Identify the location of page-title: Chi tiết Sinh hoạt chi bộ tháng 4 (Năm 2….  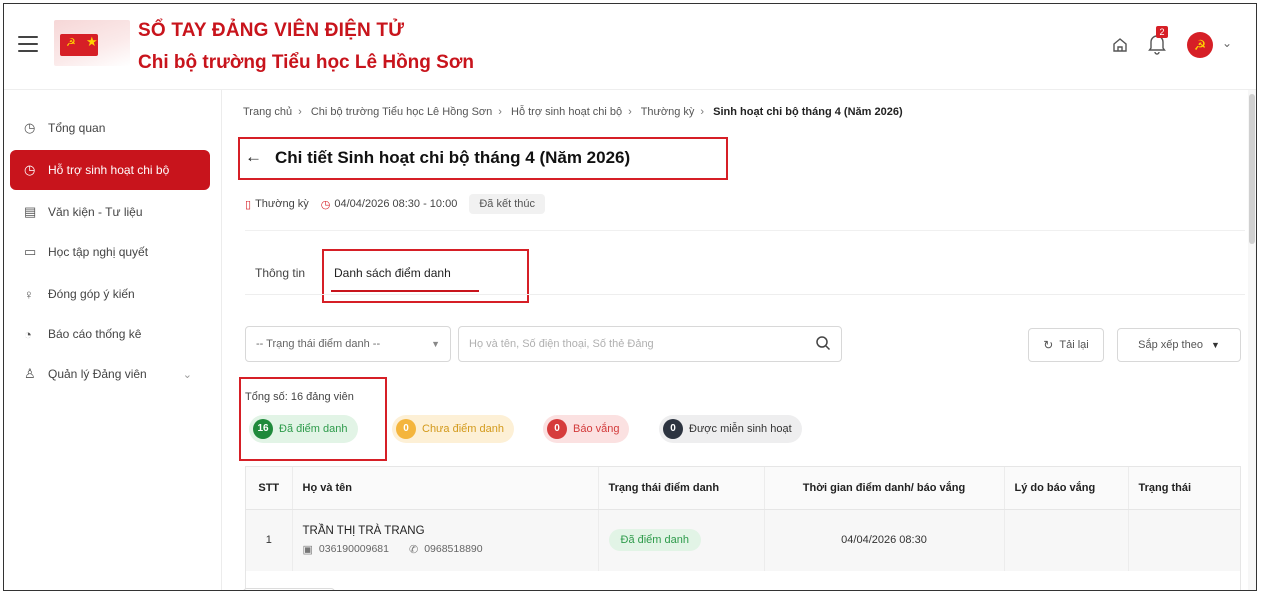
(453, 157).